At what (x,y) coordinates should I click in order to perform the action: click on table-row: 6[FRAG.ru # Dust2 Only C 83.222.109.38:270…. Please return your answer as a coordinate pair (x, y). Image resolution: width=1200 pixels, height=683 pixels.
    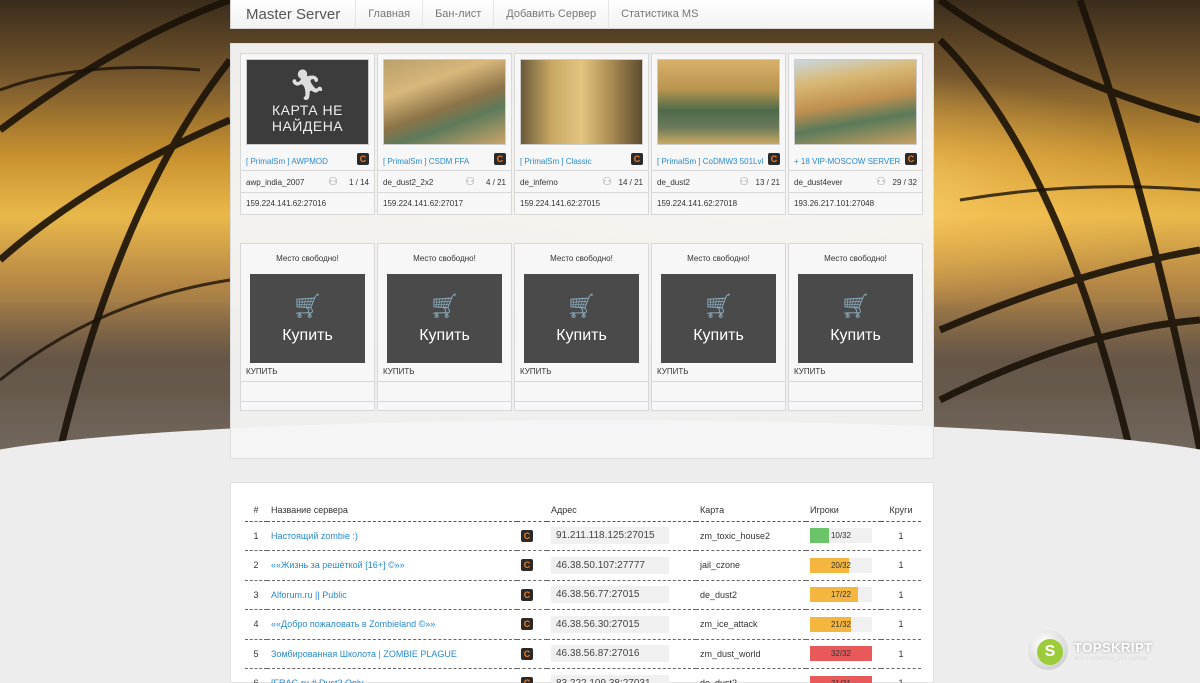
    Looking at the image, I should click on (583, 675).